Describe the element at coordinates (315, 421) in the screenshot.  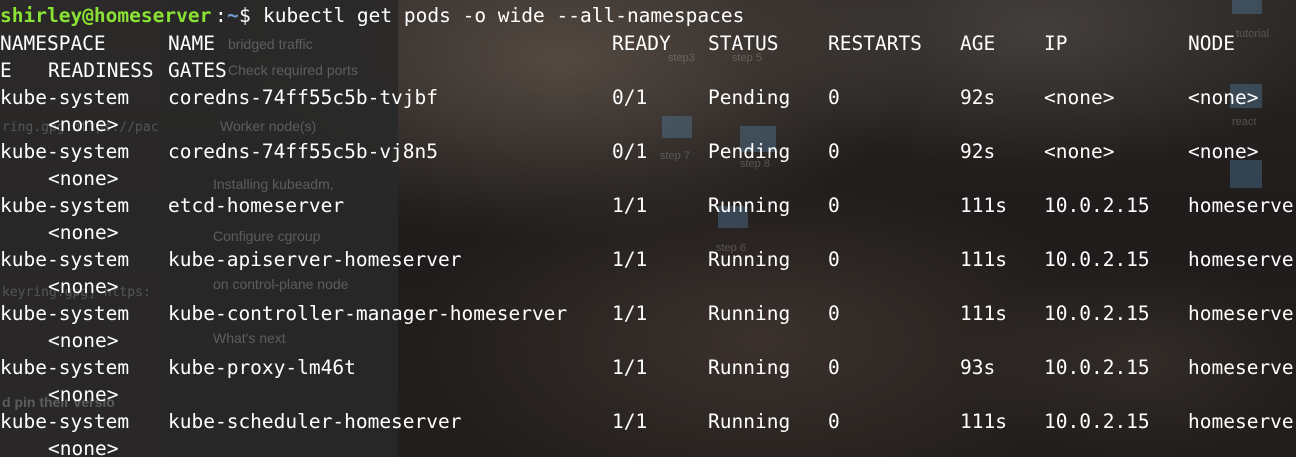
I see `cell-name: kube-scheduler-homeserver` at that location.